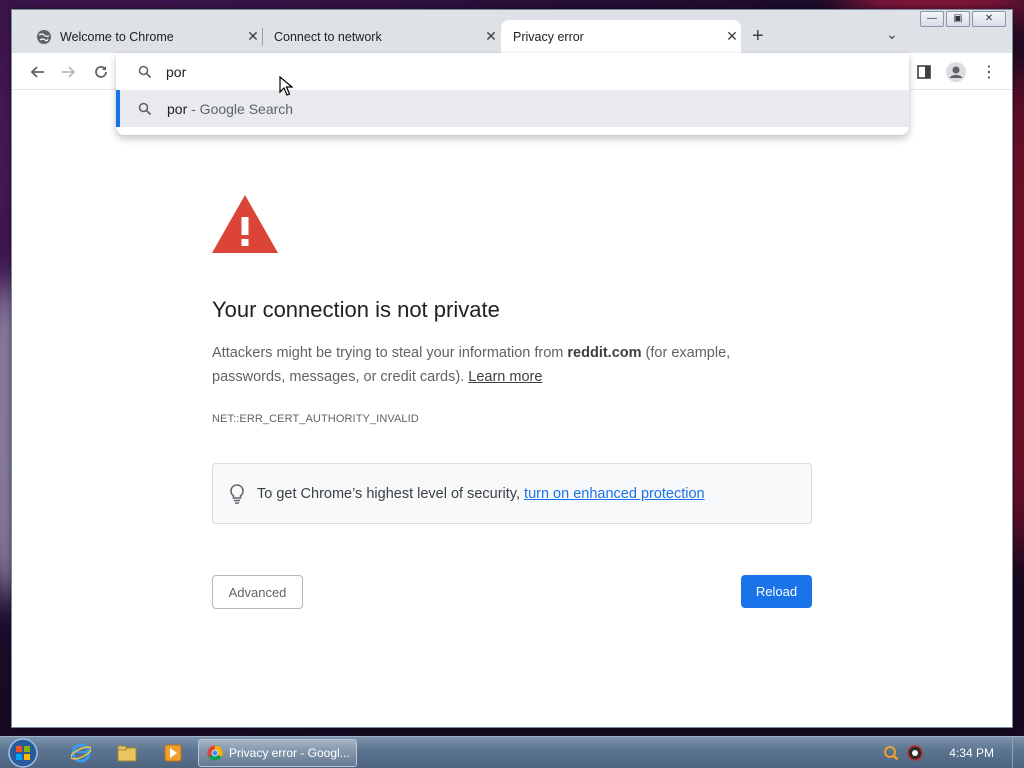 This screenshot has width=1024, height=768. I want to click on show-desktop-button, so click(1018, 752).